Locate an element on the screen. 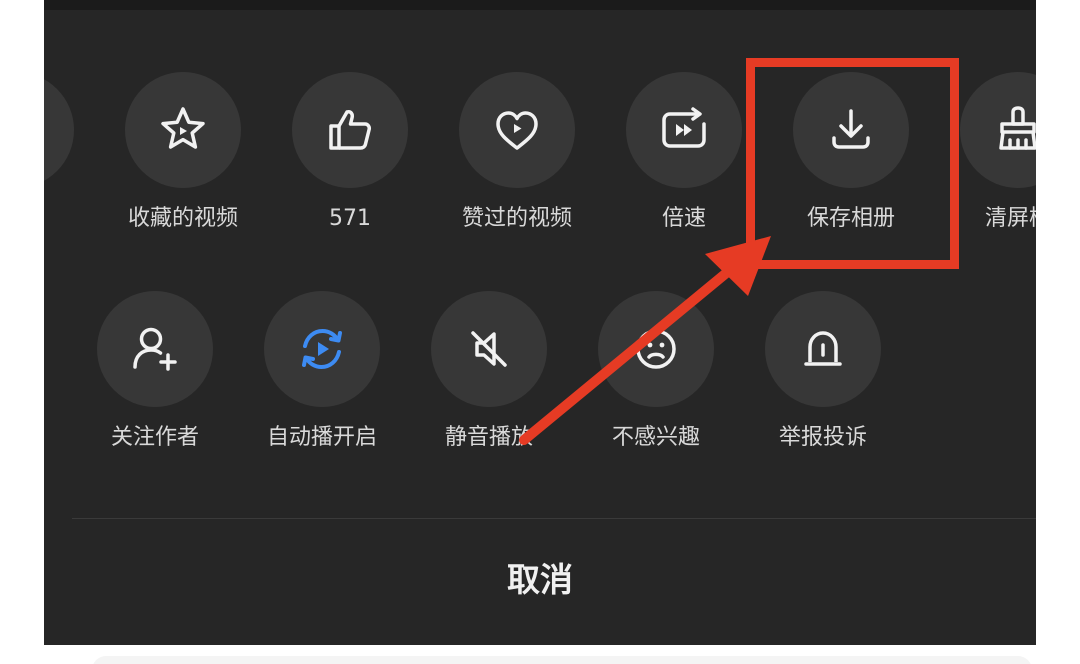  action-mute-play: 静音播放 is located at coordinates (489, 386).